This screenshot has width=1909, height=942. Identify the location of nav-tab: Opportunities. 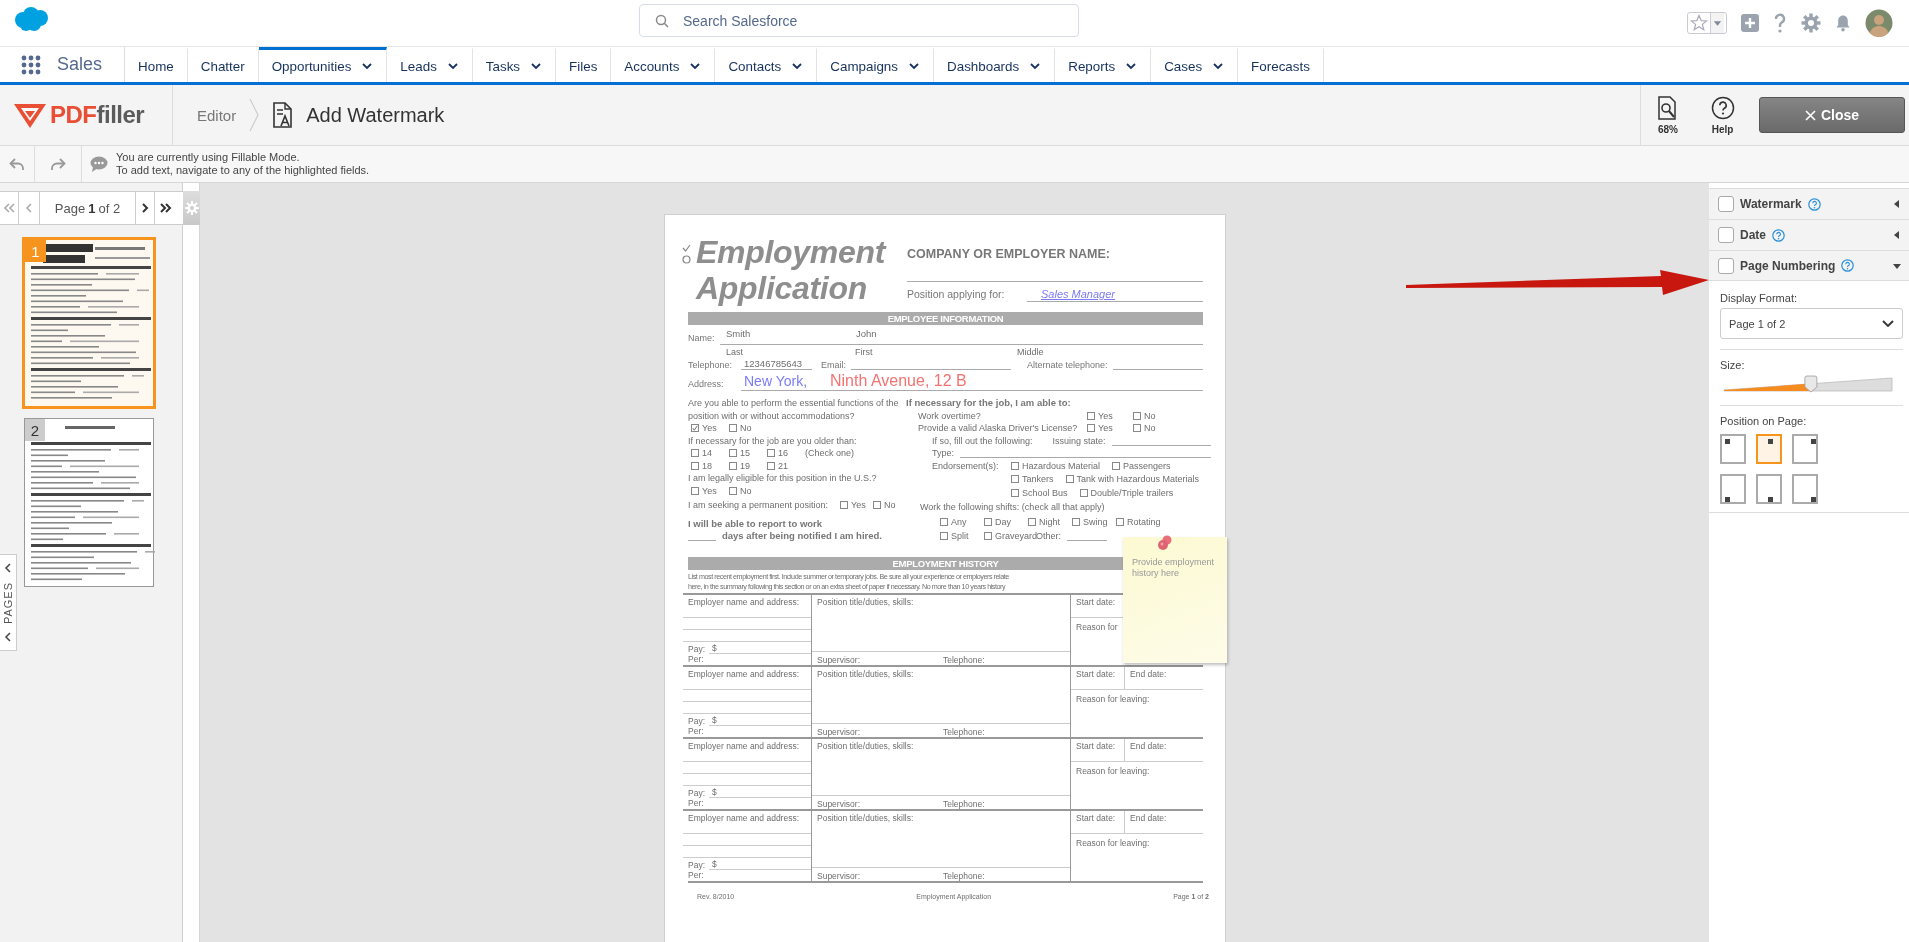
(323, 64).